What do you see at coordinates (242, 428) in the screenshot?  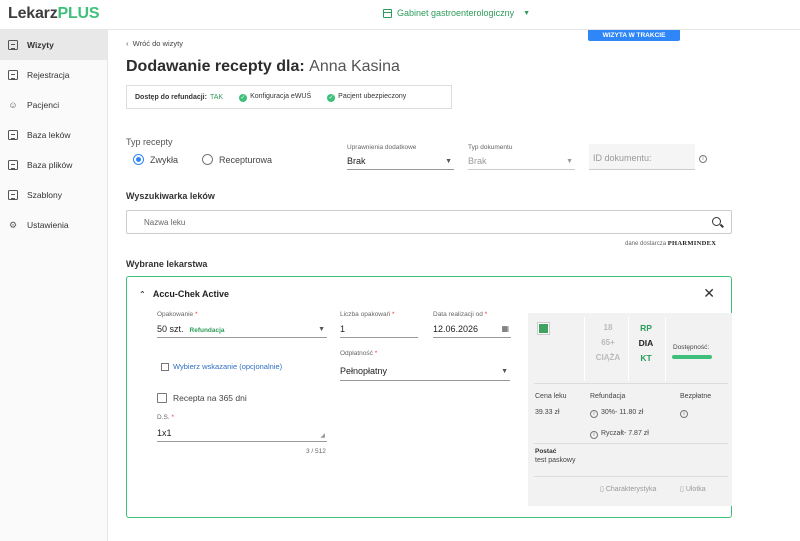 I see `dosage-textarea: D.S. * 1x1 ◢` at bounding box center [242, 428].